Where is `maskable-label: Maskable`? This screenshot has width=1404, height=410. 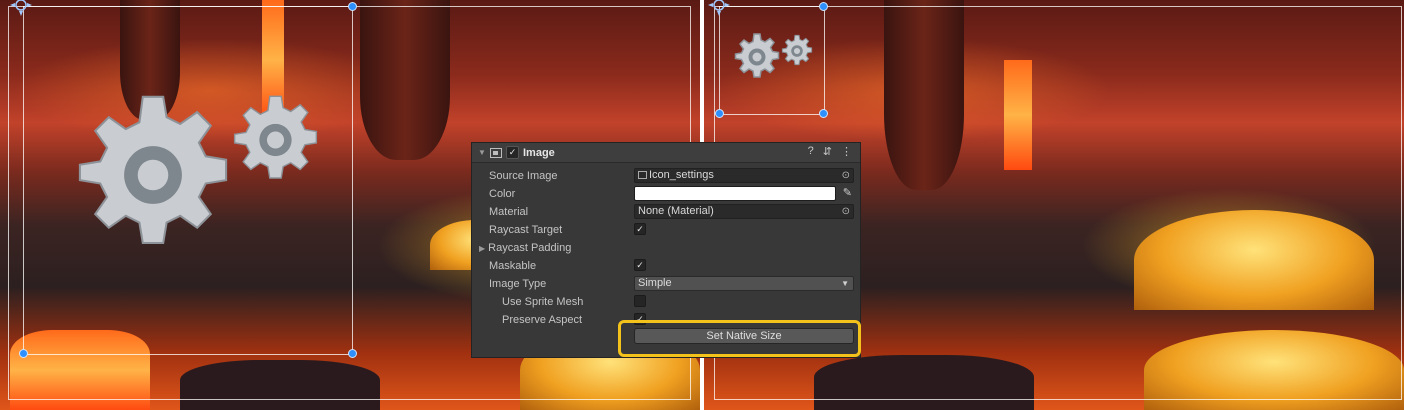 maskable-label: Maskable is located at coordinates (513, 266).